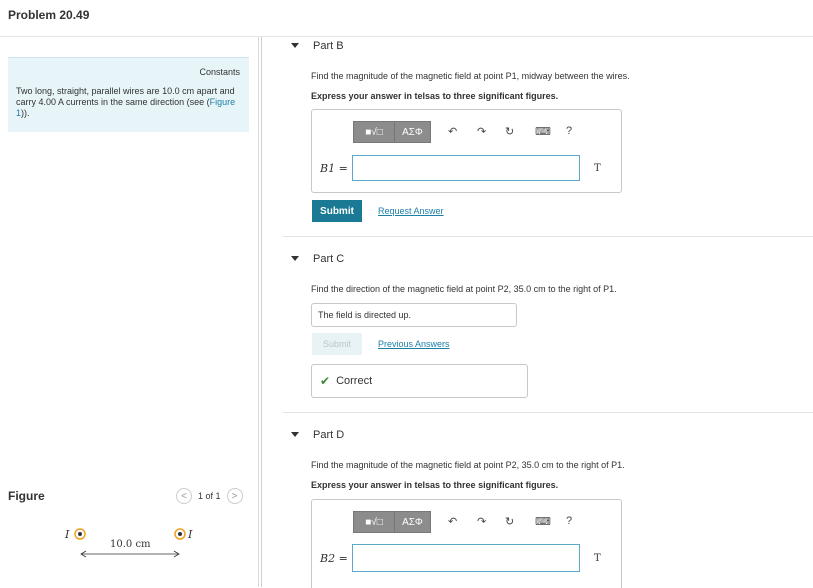  What do you see at coordinates (334, 168) in the screenshot?
I see `part-b-variable-label: B1 =` at bounding box center [334, 168].